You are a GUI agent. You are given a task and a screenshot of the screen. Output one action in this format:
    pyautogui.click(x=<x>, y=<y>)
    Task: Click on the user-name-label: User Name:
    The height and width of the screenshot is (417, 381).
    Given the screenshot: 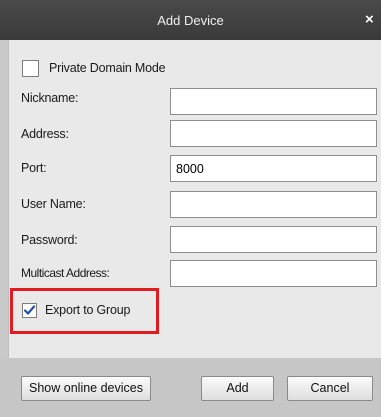 What is the action you would take?
    pyautogui.click(x=53, y=204)
    